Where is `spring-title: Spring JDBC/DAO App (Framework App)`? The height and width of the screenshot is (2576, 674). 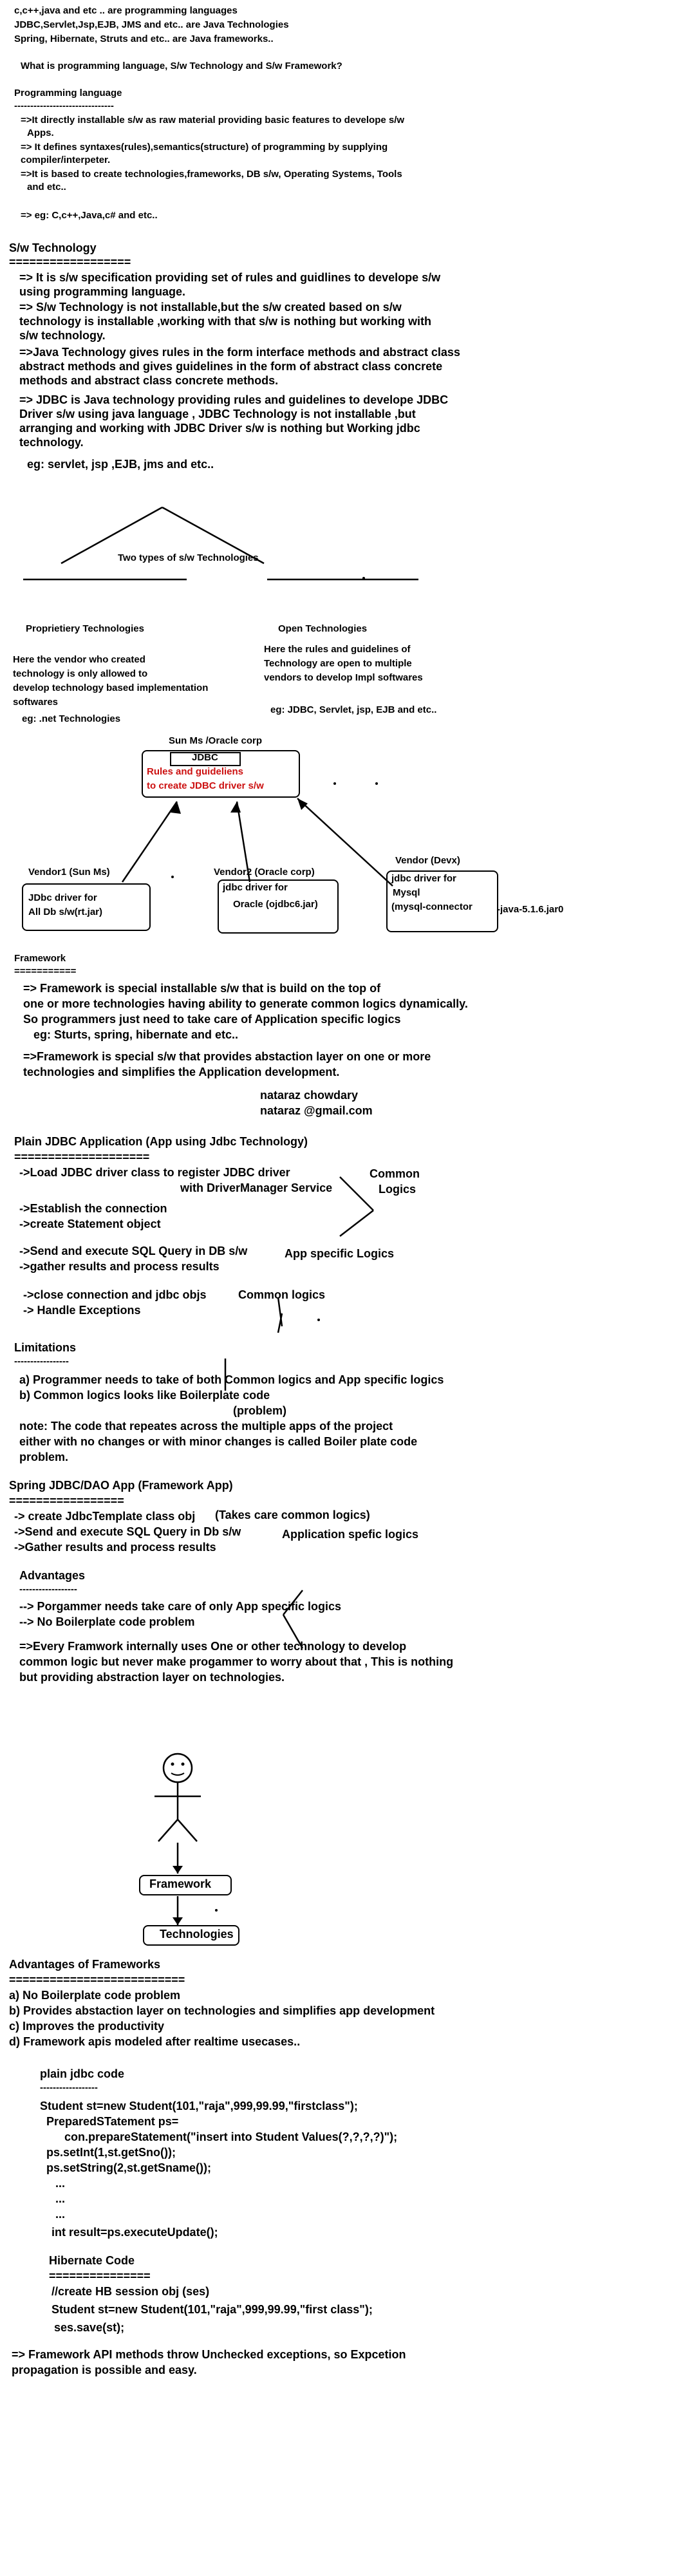
spring-title: Spring JDBC/DAO App (Framework App) is located at coordinates (121, 1485).